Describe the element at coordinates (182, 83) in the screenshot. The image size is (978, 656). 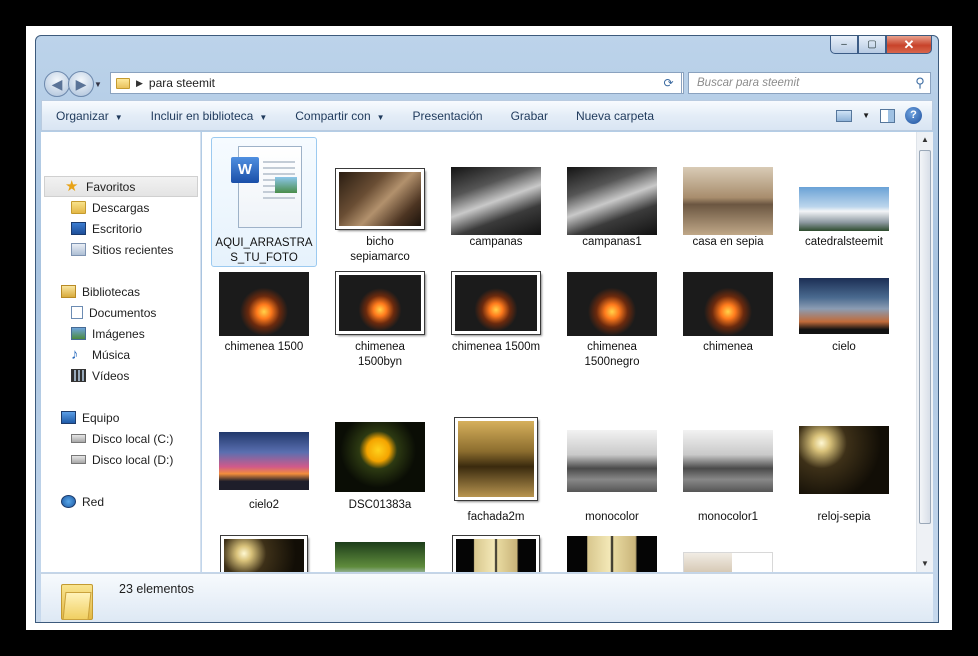
I see `breadcrumb-current-folder: para steemit` at that location.